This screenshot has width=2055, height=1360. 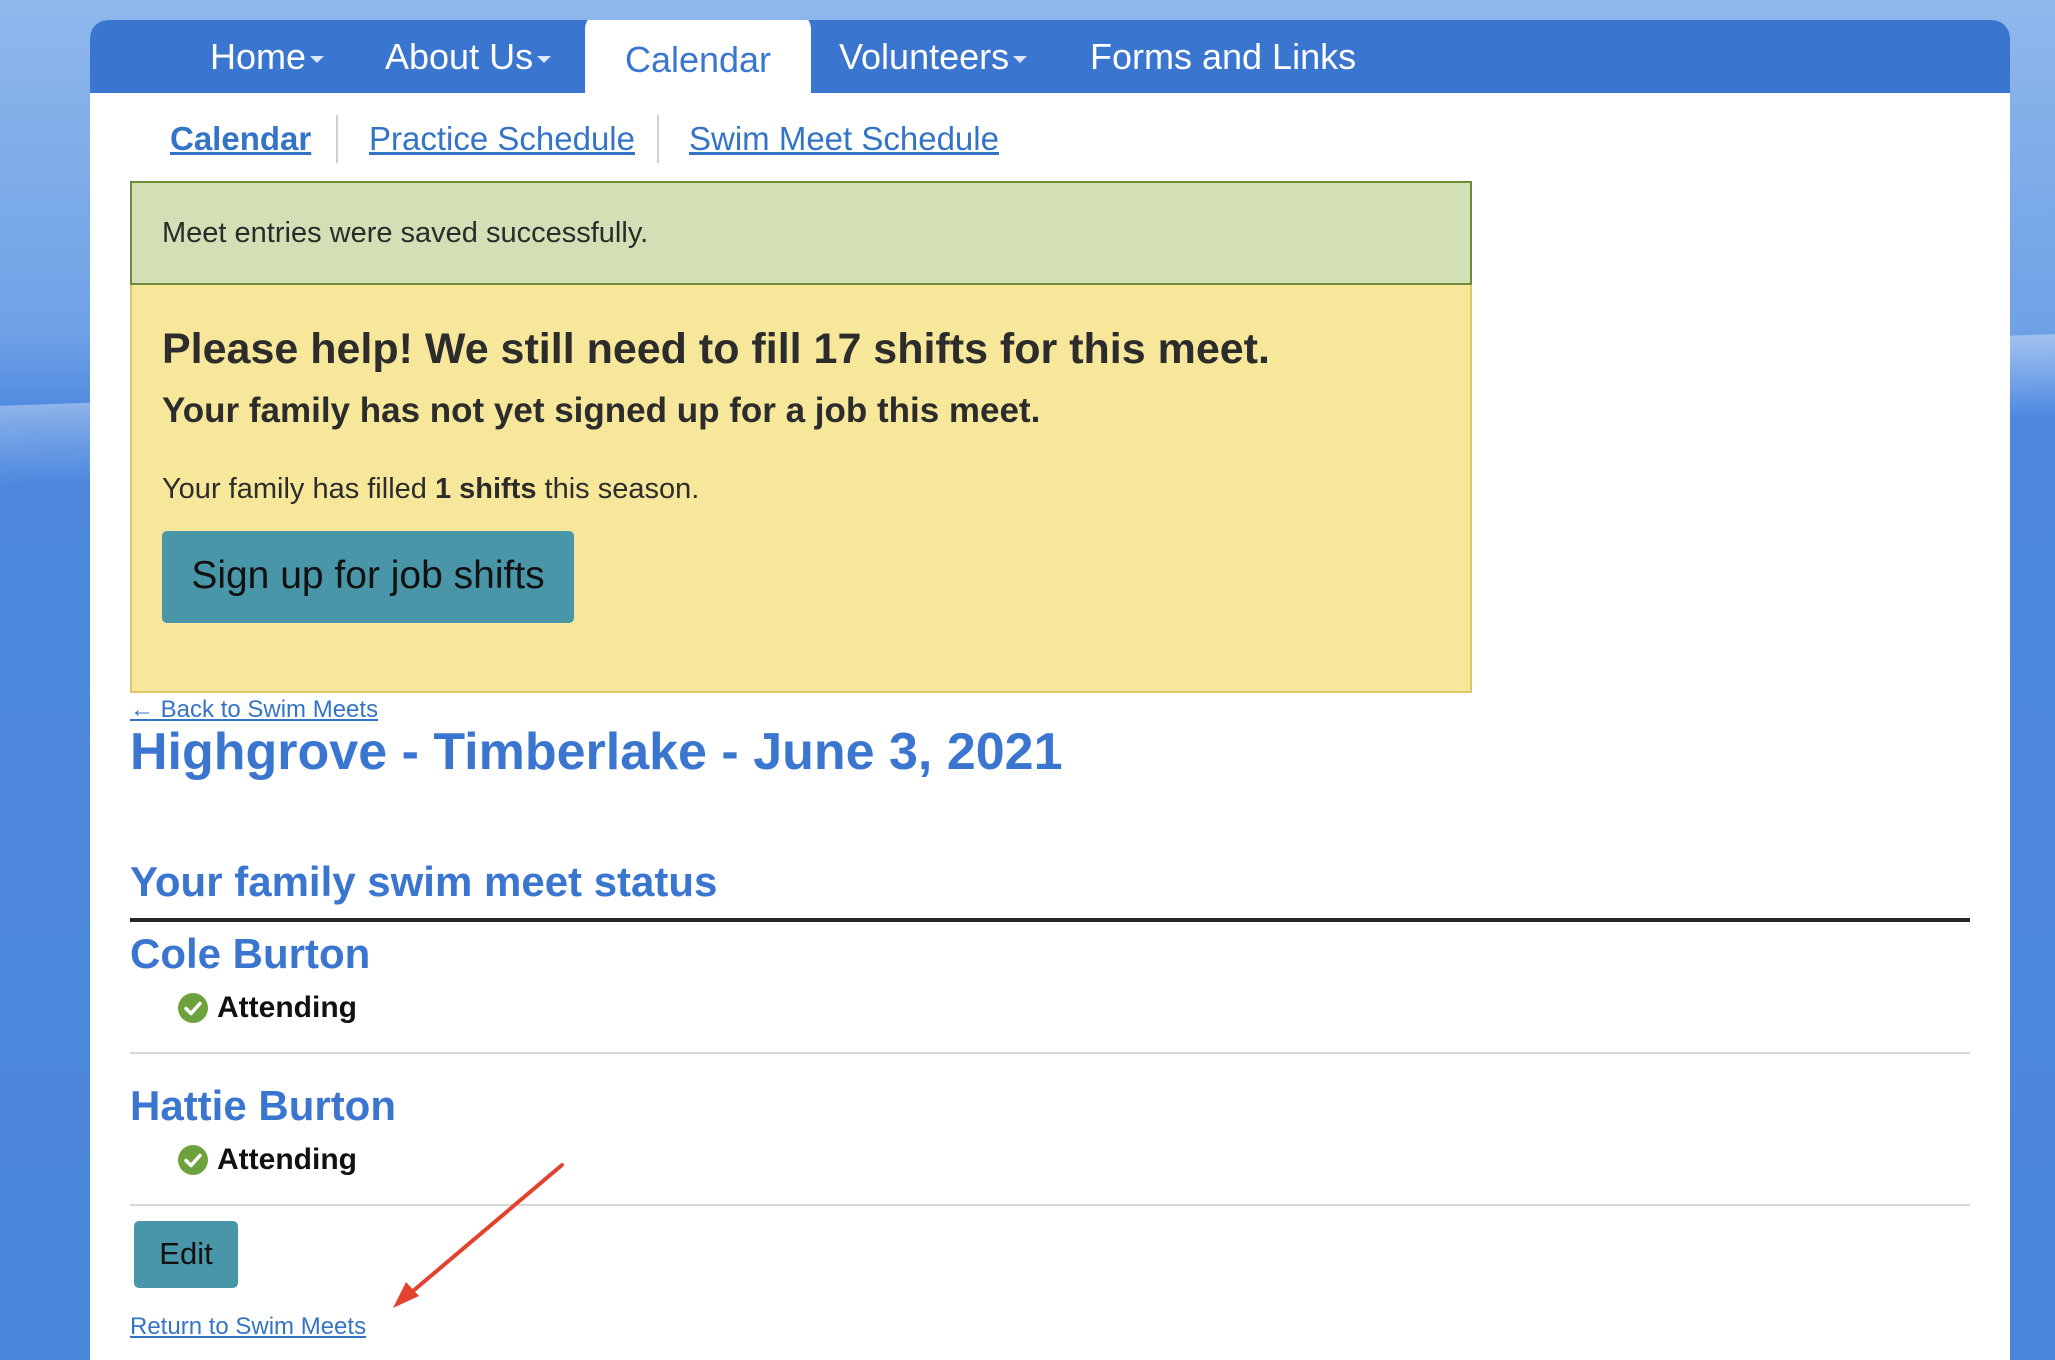 I want to click on family-status-heading: Your family swim meet status, so click(x=424, y=881).